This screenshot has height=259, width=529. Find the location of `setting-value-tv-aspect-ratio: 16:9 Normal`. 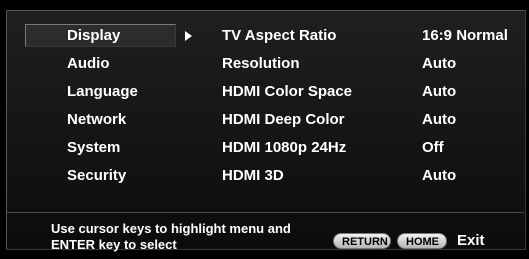

setting-value-tv-aspect-ratio: 16:9 Normal is located at coordinates (465, 35).